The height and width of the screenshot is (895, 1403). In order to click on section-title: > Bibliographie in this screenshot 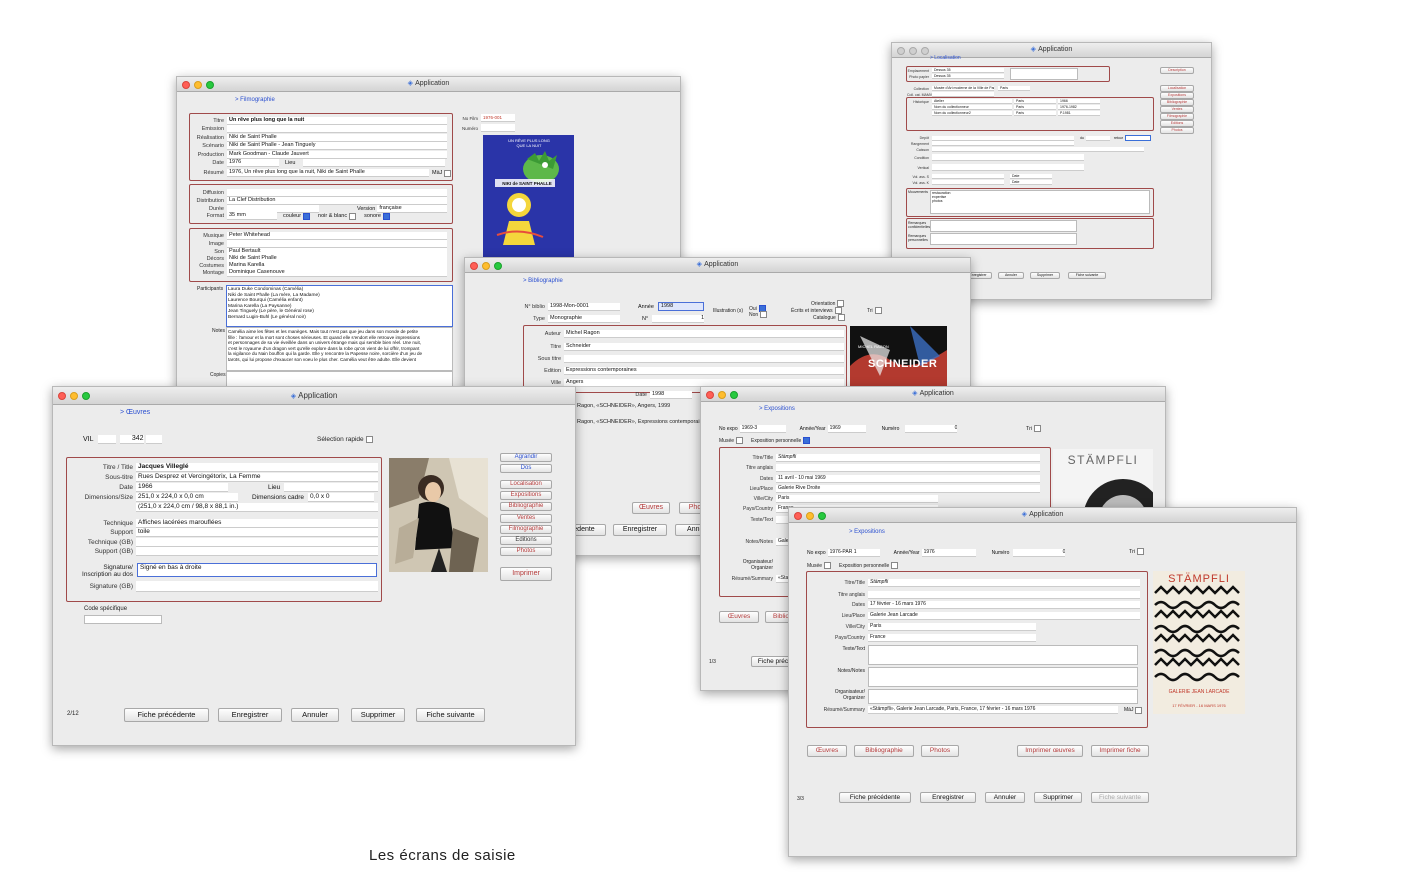, I will do `click(543, 281)`.